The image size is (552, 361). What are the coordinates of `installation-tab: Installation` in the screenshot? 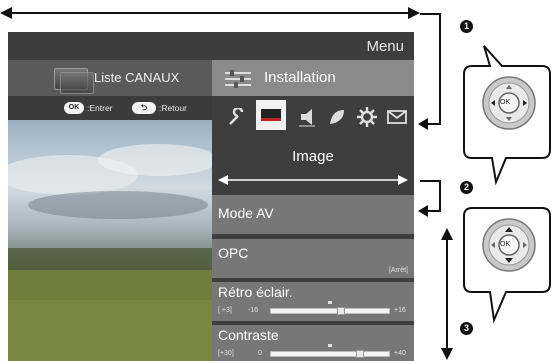 It's located at (313, 78).